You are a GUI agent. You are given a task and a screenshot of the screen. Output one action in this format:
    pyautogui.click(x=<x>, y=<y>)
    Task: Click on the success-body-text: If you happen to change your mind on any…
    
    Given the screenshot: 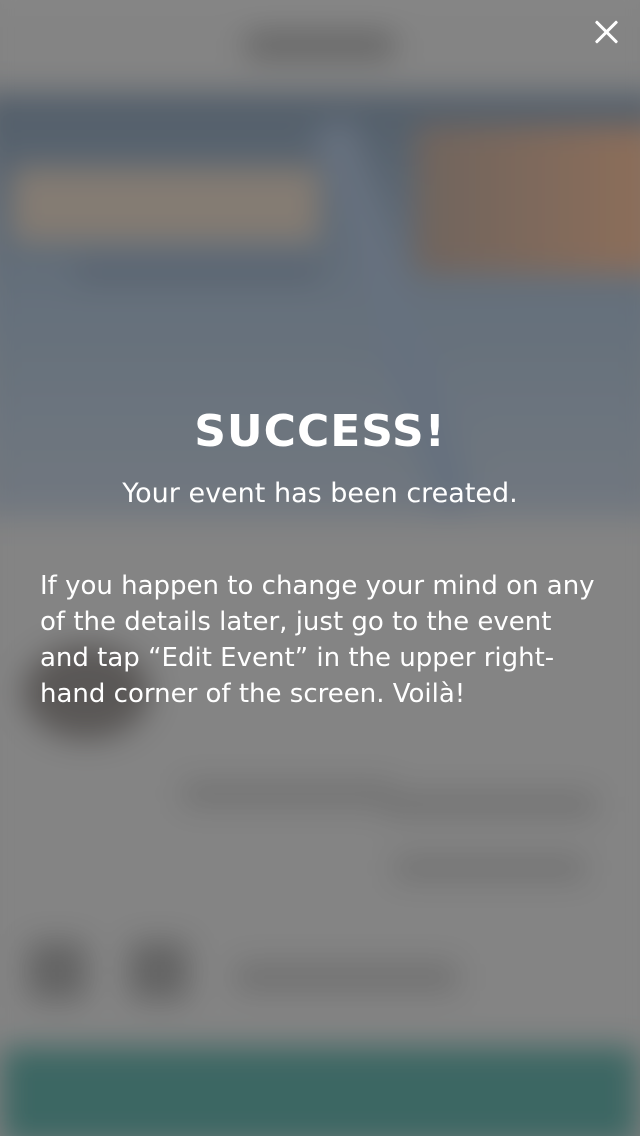 What is the action you would take?
    pyautogui.click(x=317, y=640)
    